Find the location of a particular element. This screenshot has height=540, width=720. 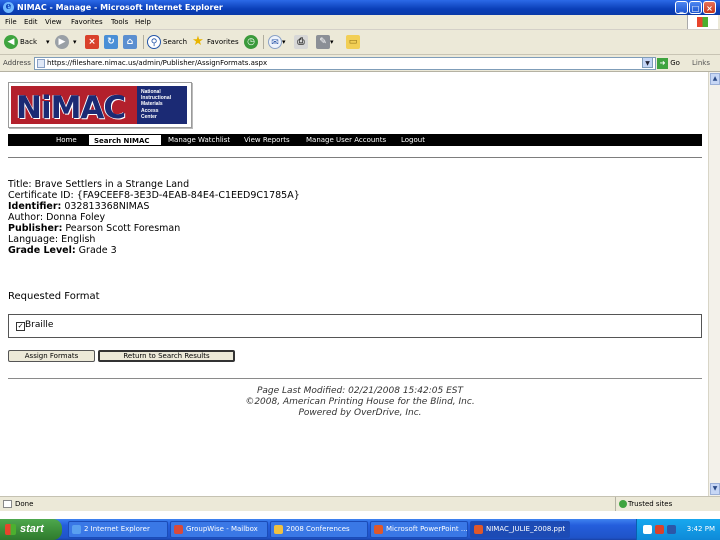

assign-formats-button: Assign Formats is located at coordinates (51, 356).